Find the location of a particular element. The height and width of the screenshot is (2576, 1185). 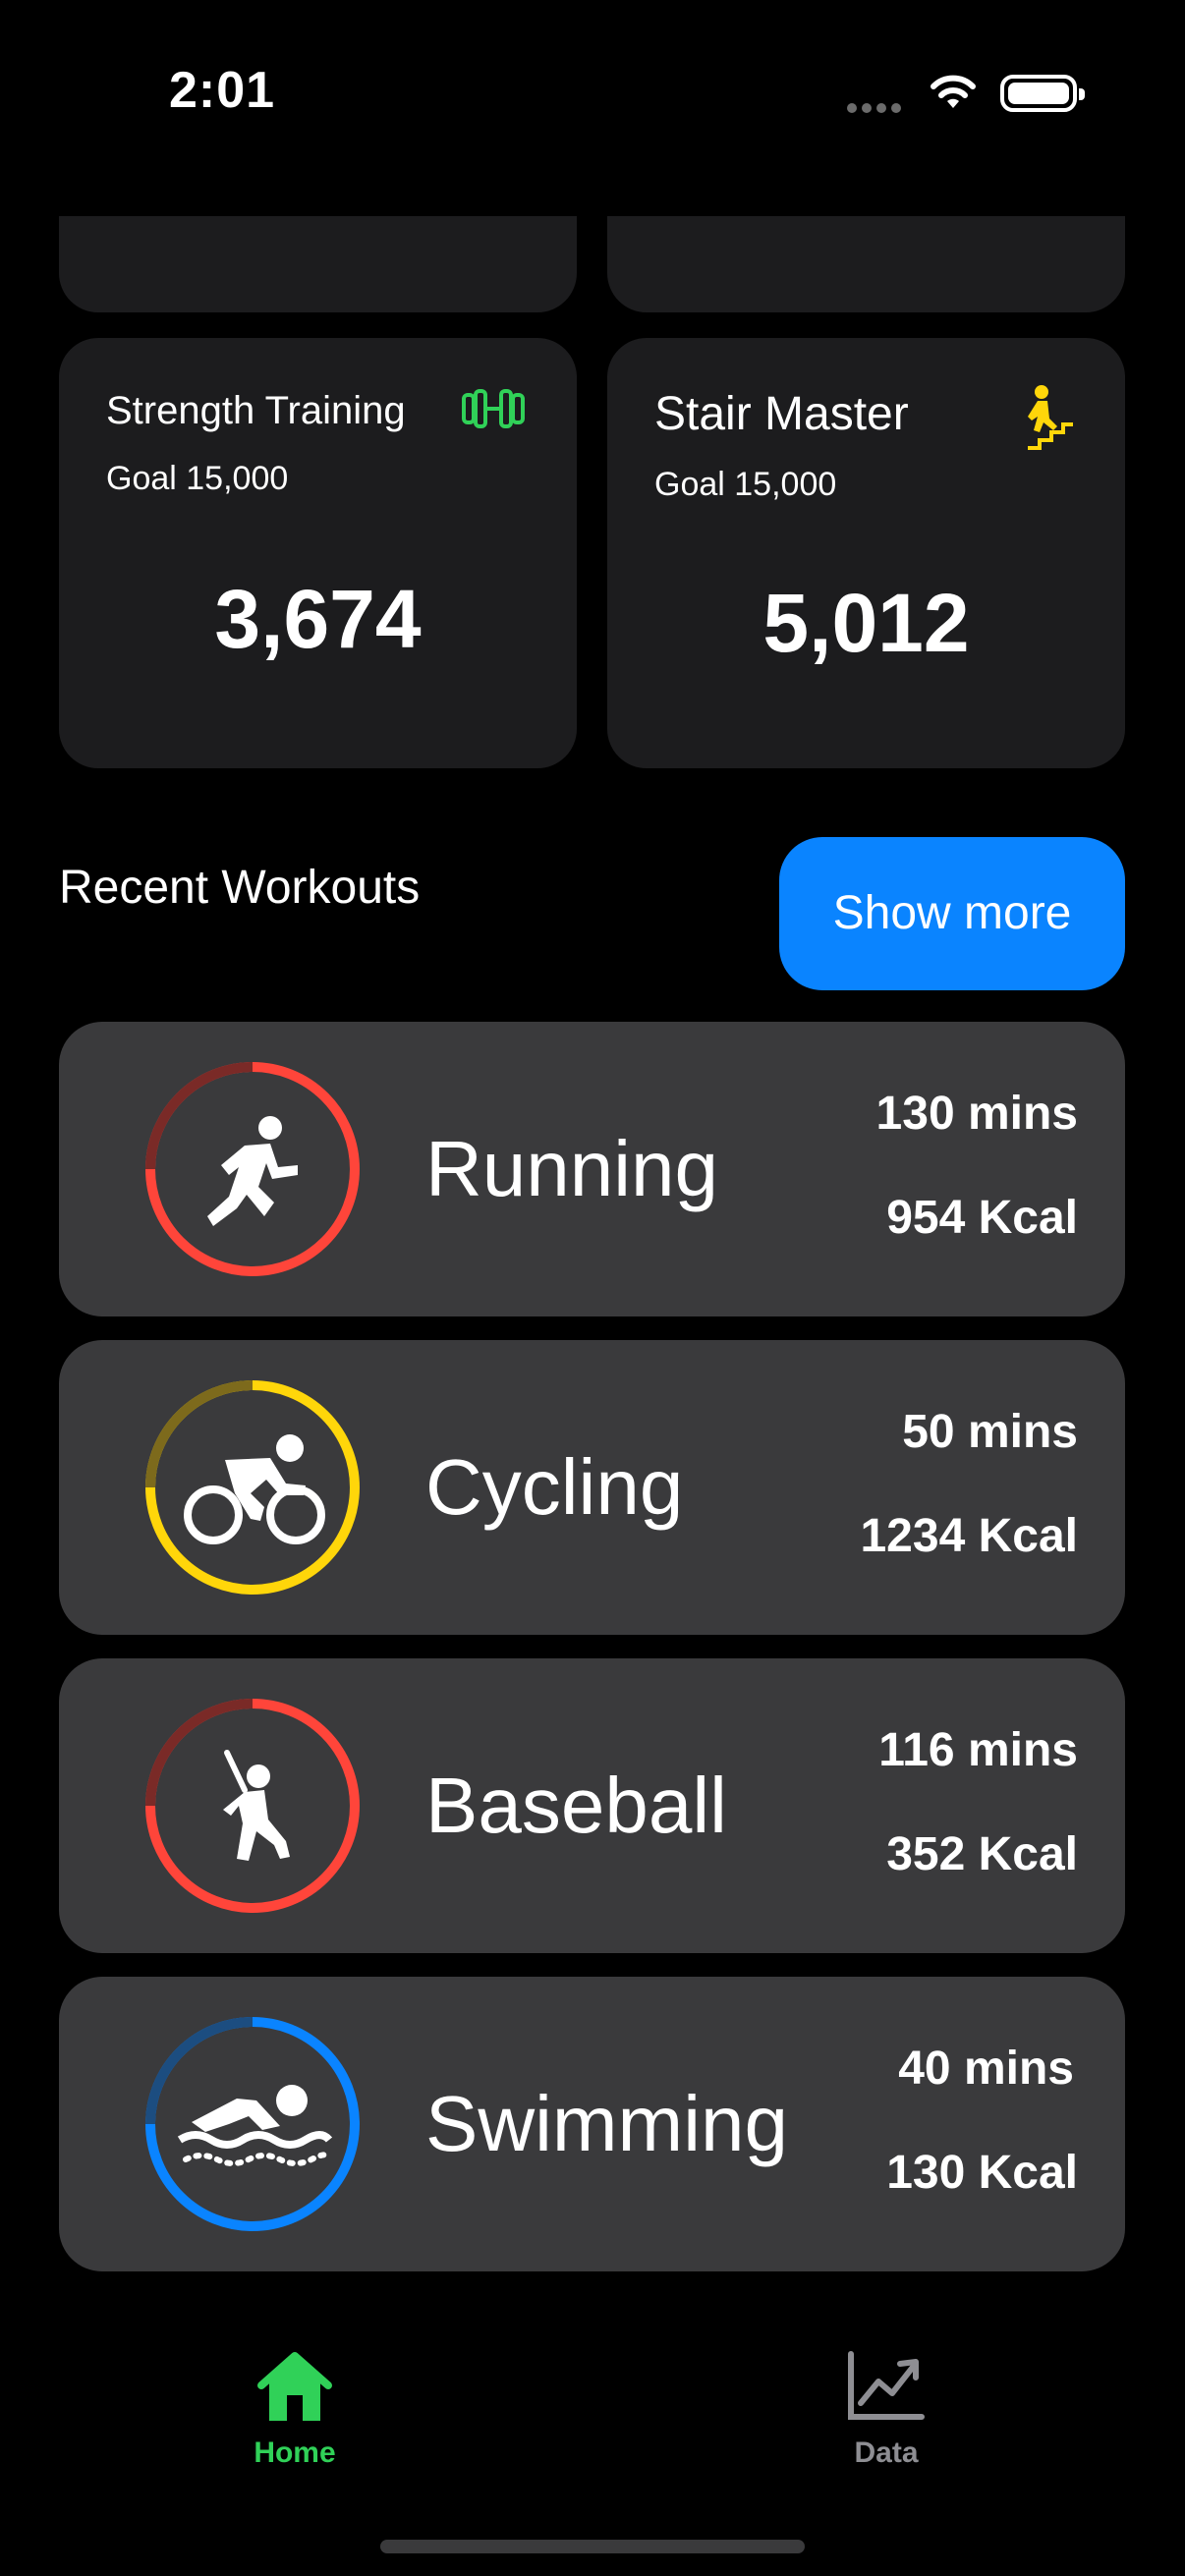

stat-value: 5,012 is located at coordinates (866, 623).